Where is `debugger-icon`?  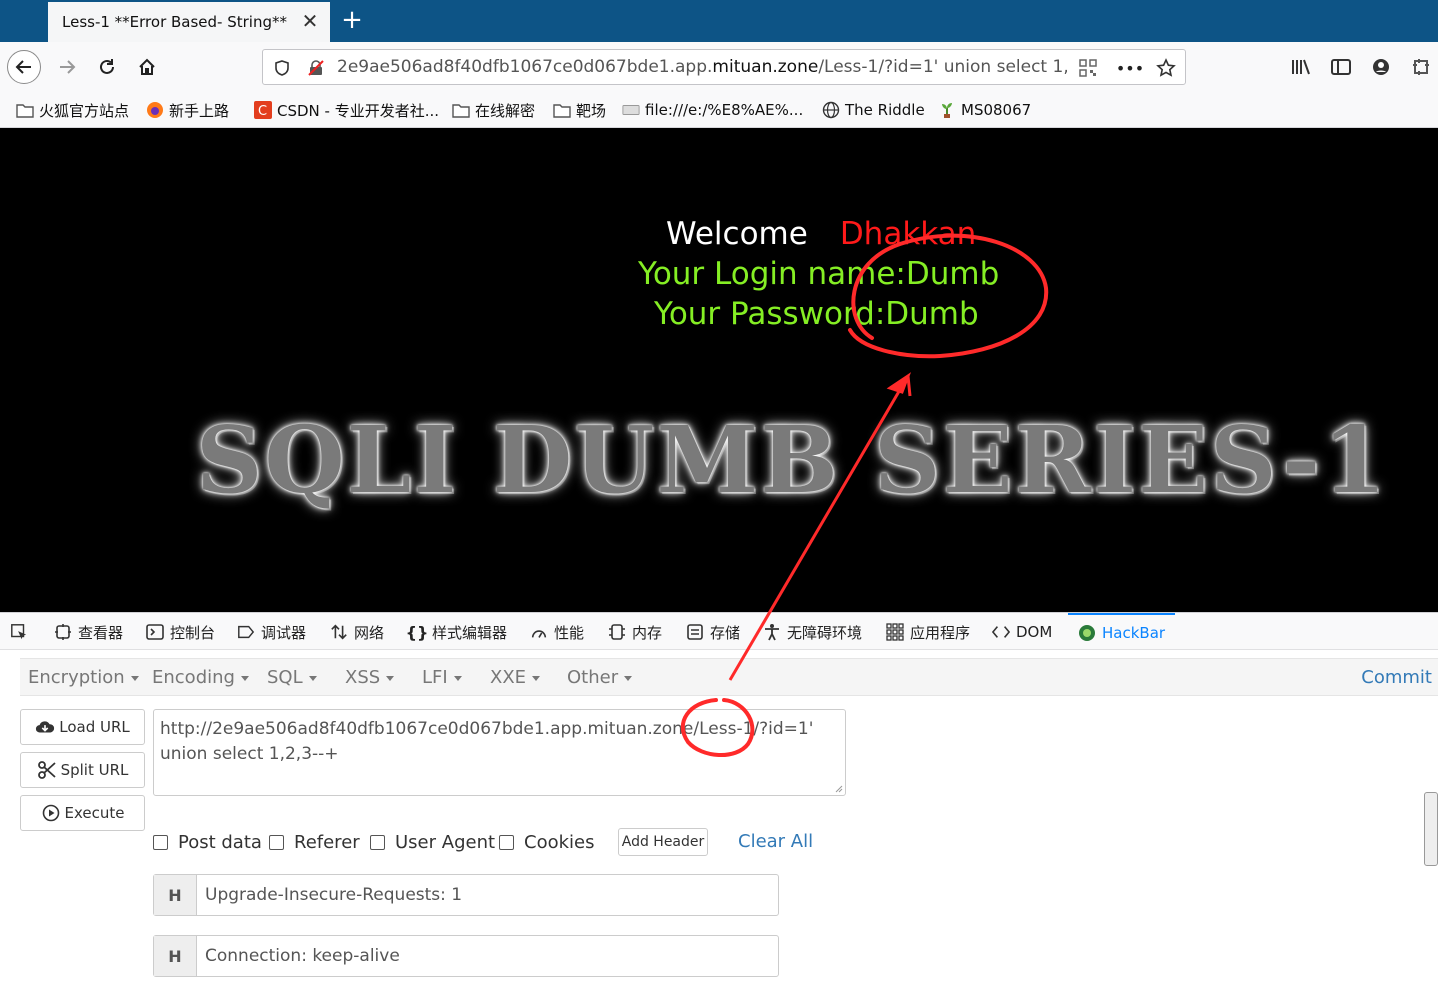 debugger-icon is located at coordinates (246, 632).